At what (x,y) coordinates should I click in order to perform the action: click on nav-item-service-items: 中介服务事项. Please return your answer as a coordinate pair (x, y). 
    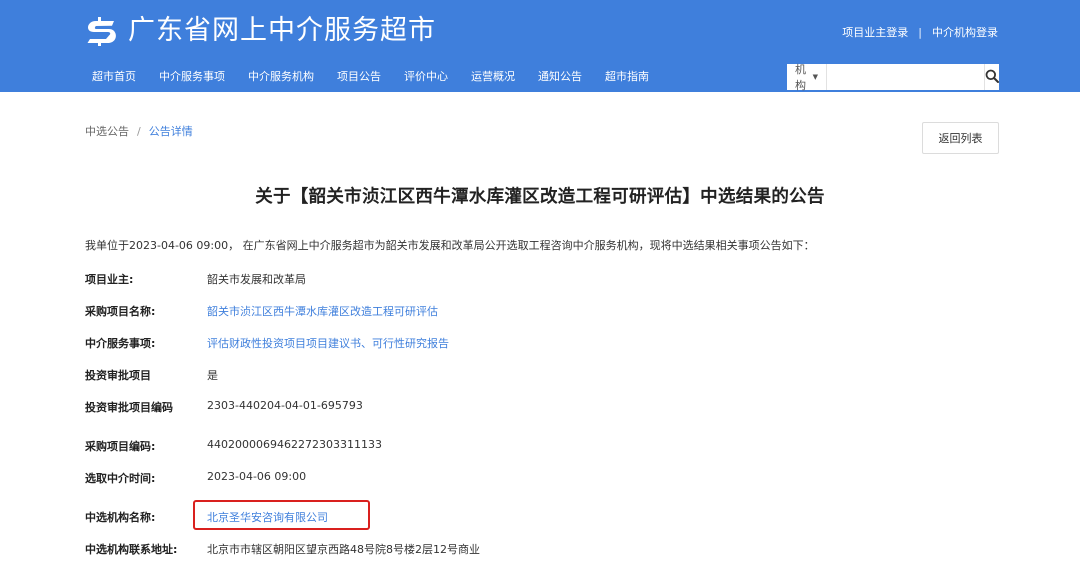
    Looking at the image, I should click on (192, 77).